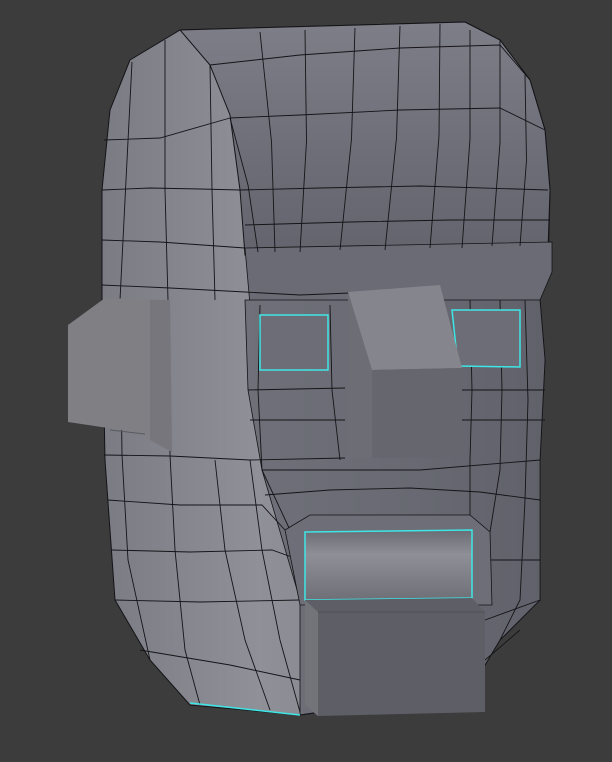  Describe the element at coordinates (486, 338) in the screenshot. I see `right-eye-socket` at that location.